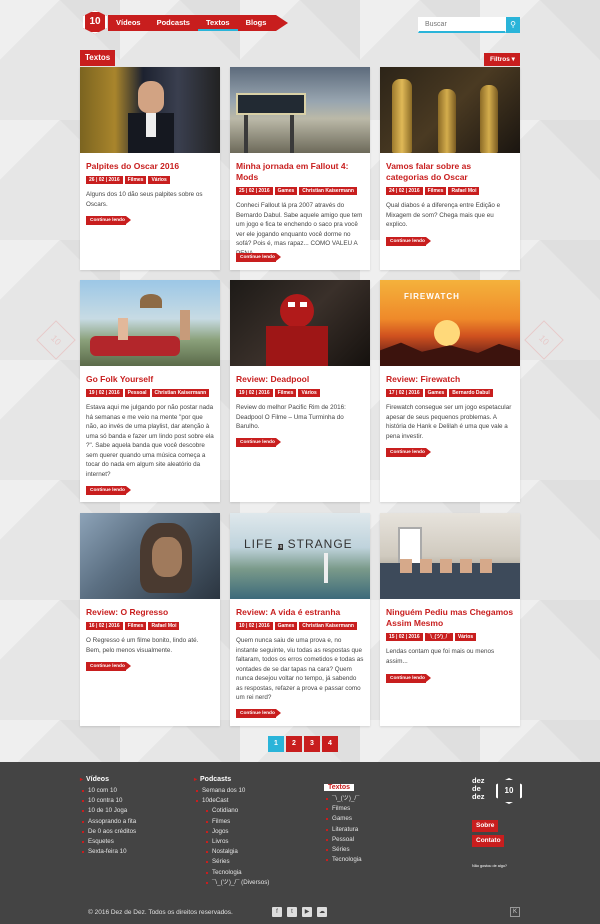  I want to click on site-logo: 10, so click(95, 22).